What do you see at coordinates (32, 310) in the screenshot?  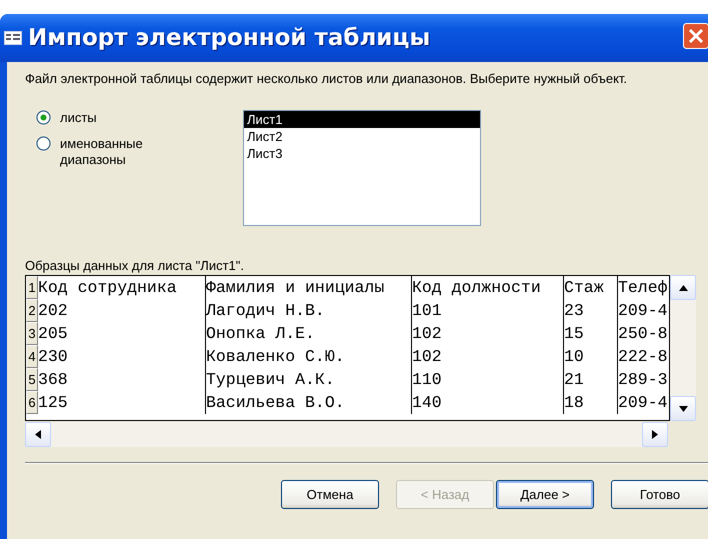 I see `row-number: 2` at bounding box center [32, 310].